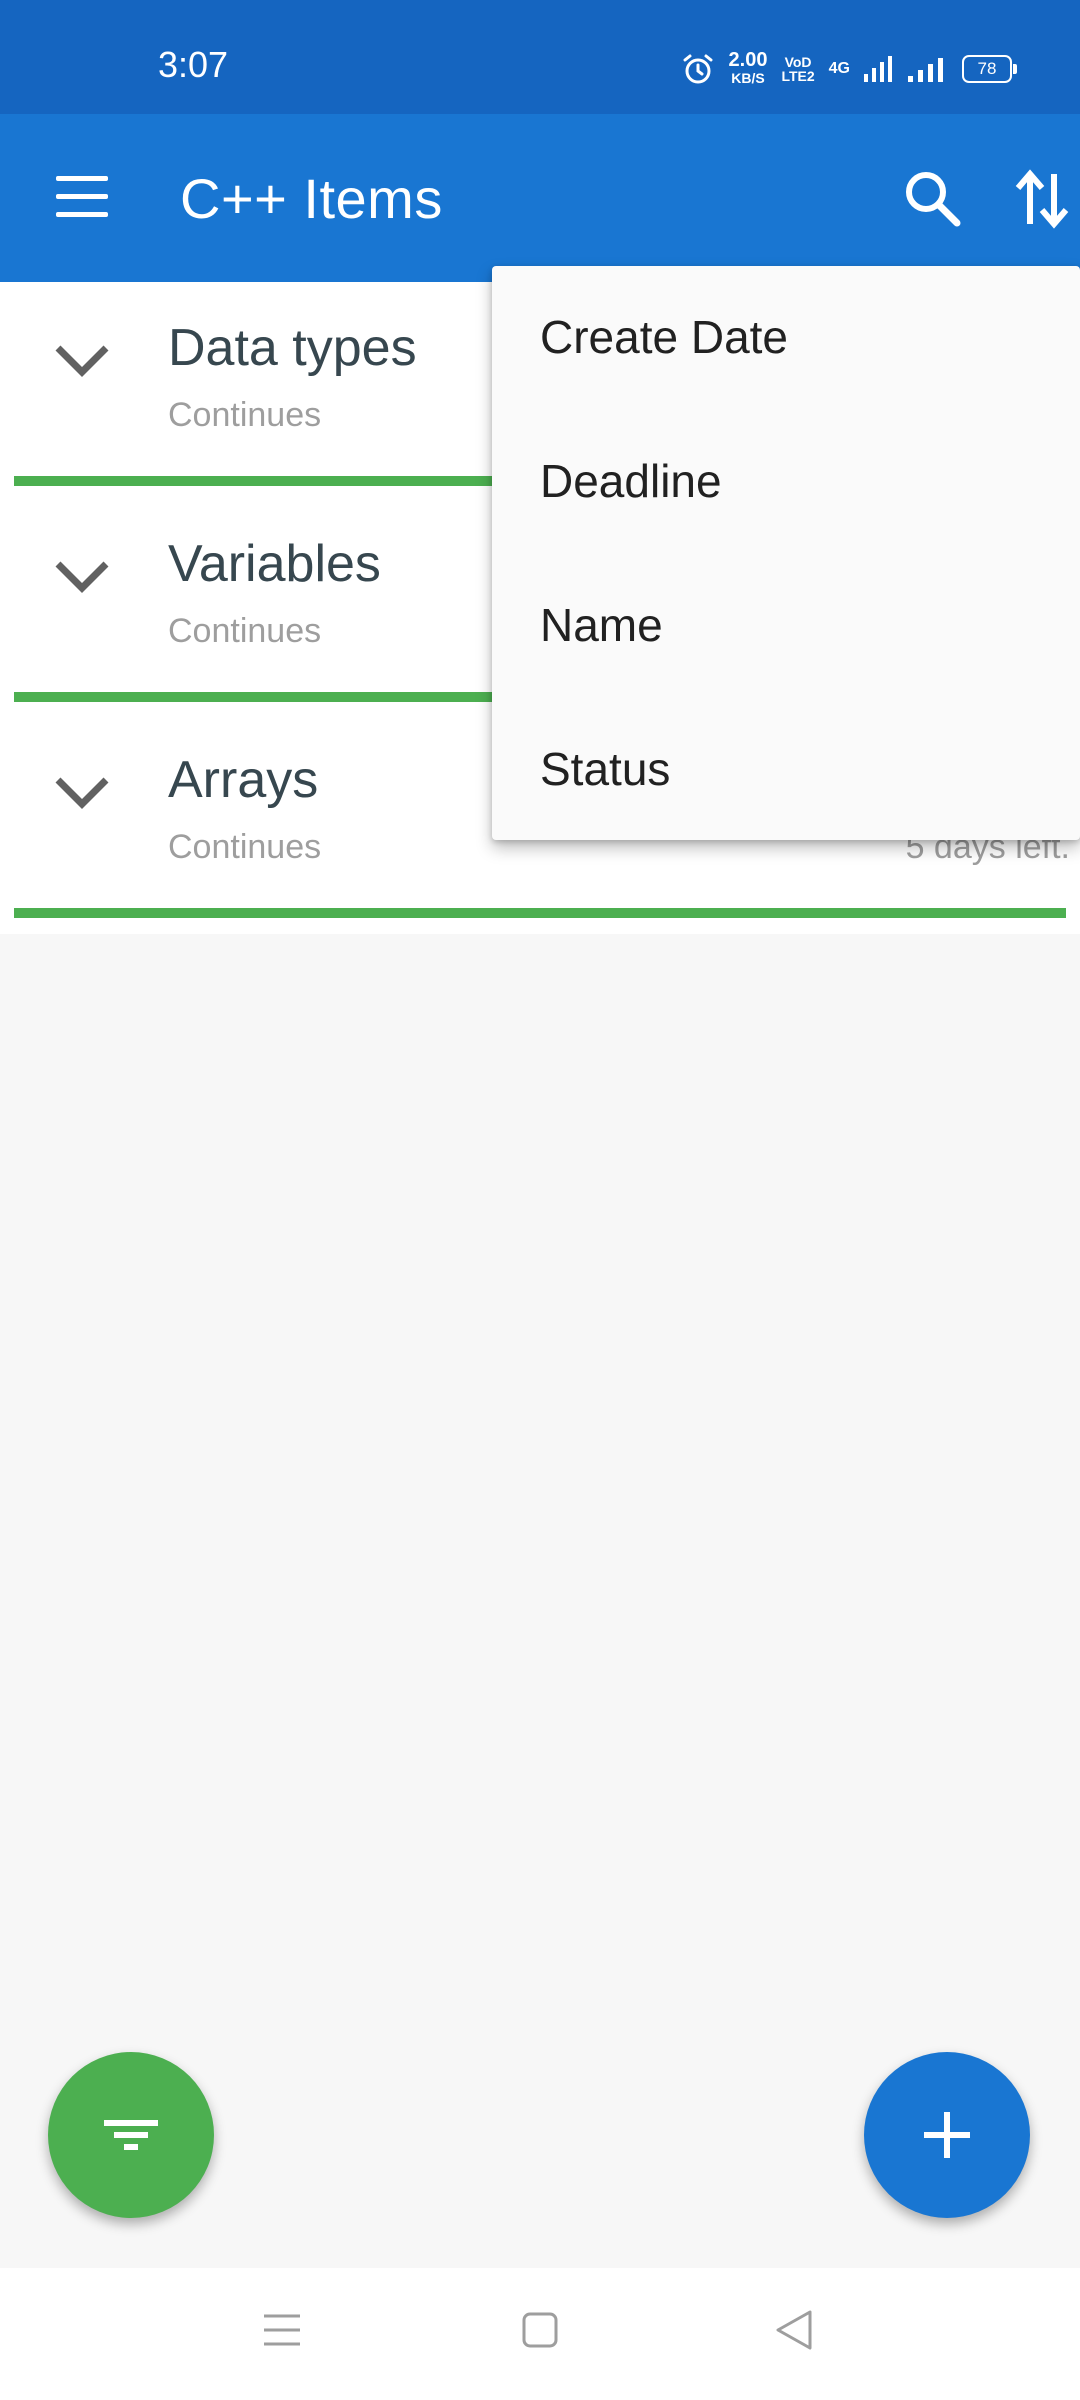 The height and width of the screenshot is (2400, 1080). I want to click on filter-button, so click(131, 2135).